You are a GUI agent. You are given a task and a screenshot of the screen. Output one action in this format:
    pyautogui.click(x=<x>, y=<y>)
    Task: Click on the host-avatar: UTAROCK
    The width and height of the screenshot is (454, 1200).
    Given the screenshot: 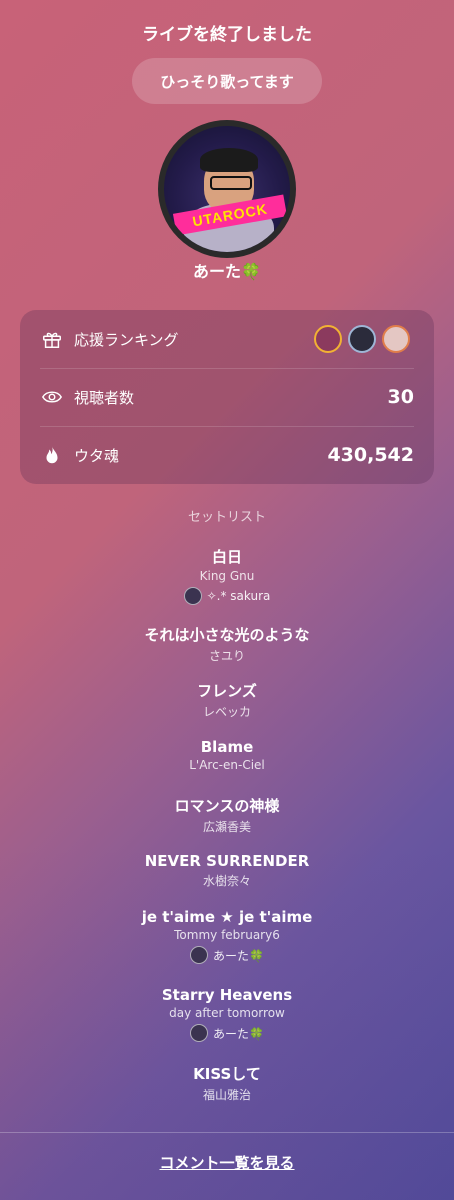 What is the action you would take?
    pyautogui.click(x=227, y=189)
    